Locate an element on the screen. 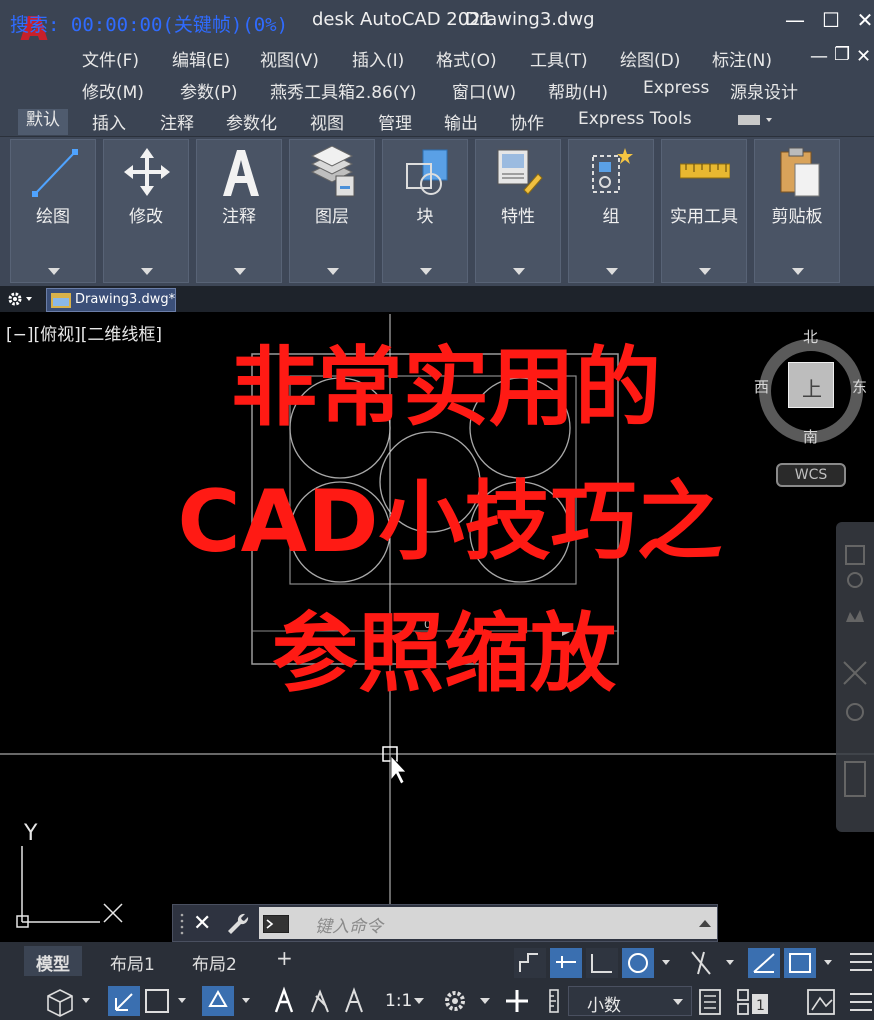 The image size is (874, 1020). ribbon-group-utilities: 实用工具 is located at coordinates (704, 211).